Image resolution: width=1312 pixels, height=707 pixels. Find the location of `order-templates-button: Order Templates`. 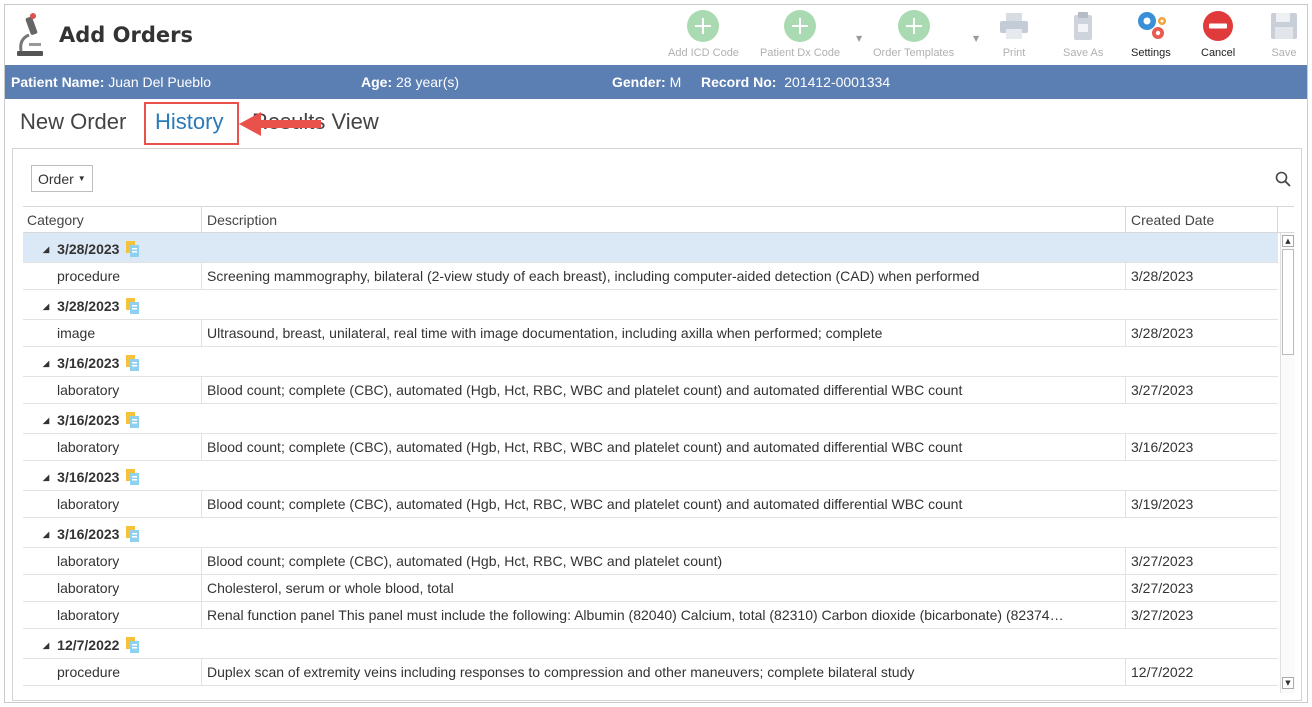

order-templates-button: Order Templates is located at coordinates (913, 34).